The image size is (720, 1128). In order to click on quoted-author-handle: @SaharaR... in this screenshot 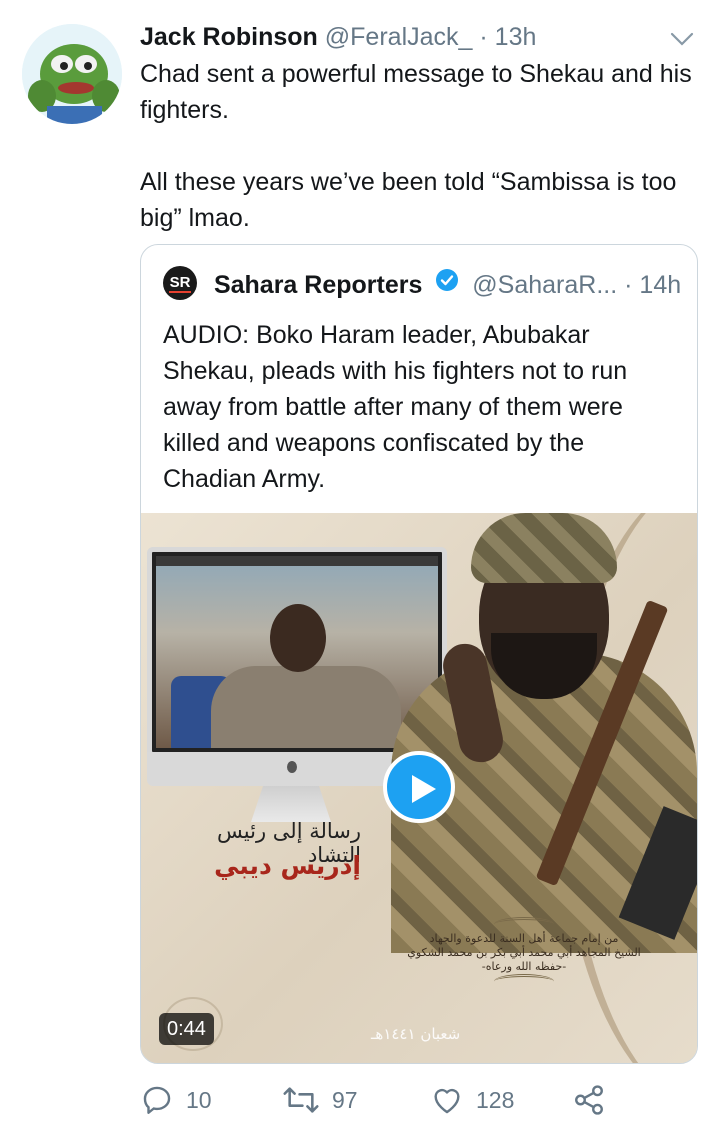, I will do `click(544, 285)`.